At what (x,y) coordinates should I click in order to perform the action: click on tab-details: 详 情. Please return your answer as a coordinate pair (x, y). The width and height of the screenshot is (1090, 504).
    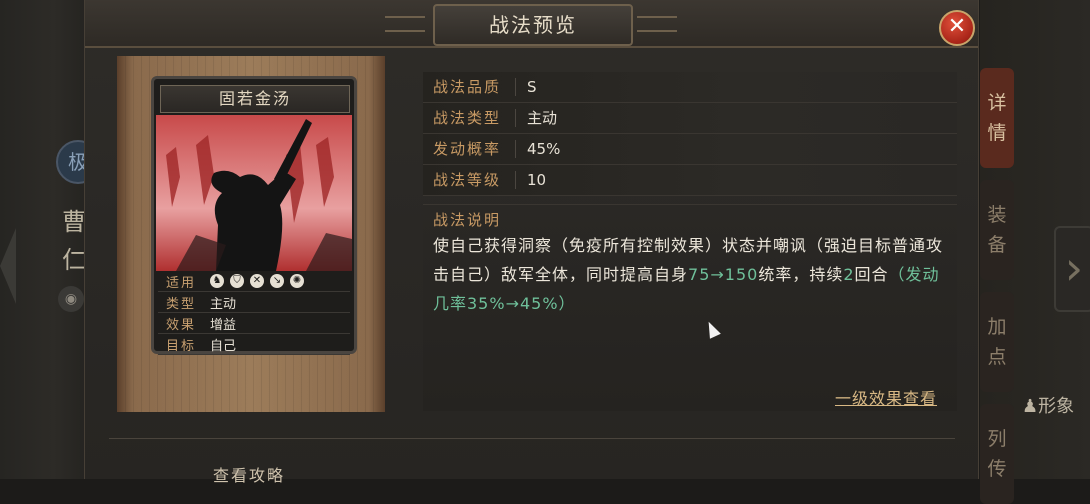
    Looking at the image, I should click on (997, 118).